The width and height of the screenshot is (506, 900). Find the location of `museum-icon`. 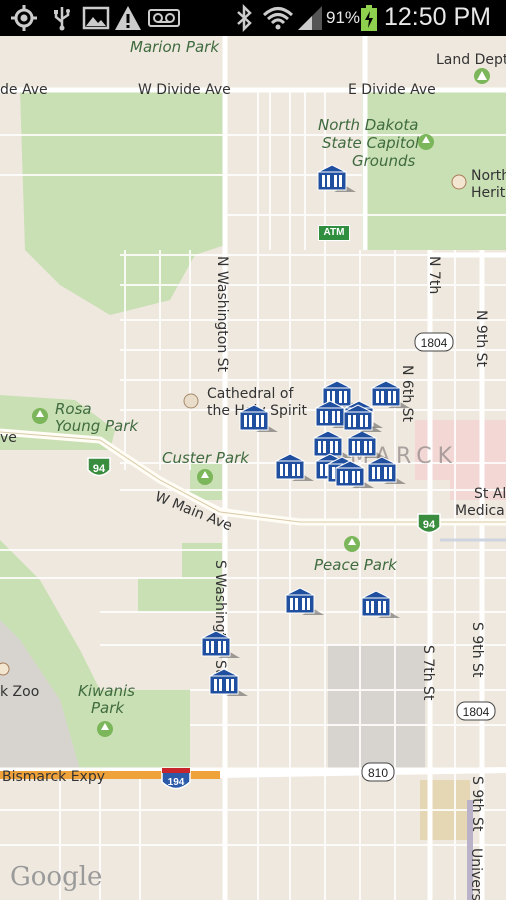

museum-icon is located at coordinates (459, 182).